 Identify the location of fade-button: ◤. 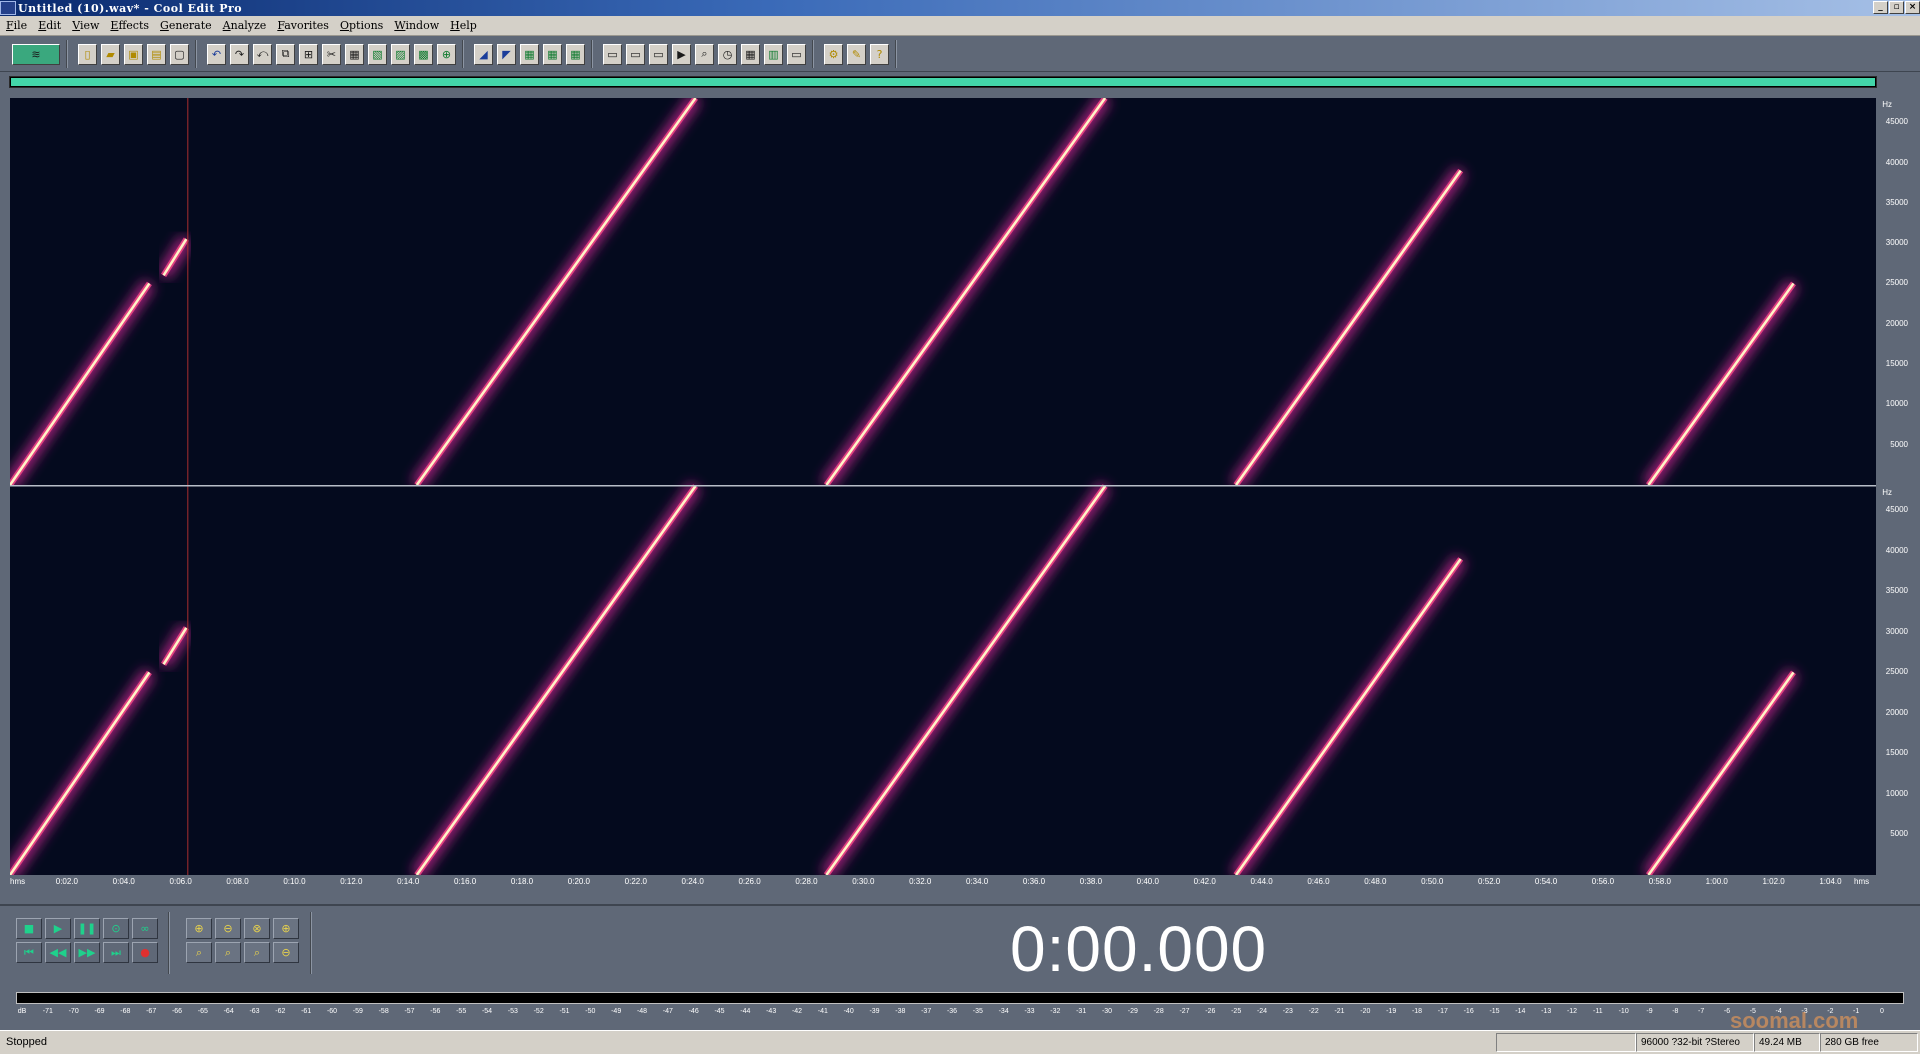
(506, 54).